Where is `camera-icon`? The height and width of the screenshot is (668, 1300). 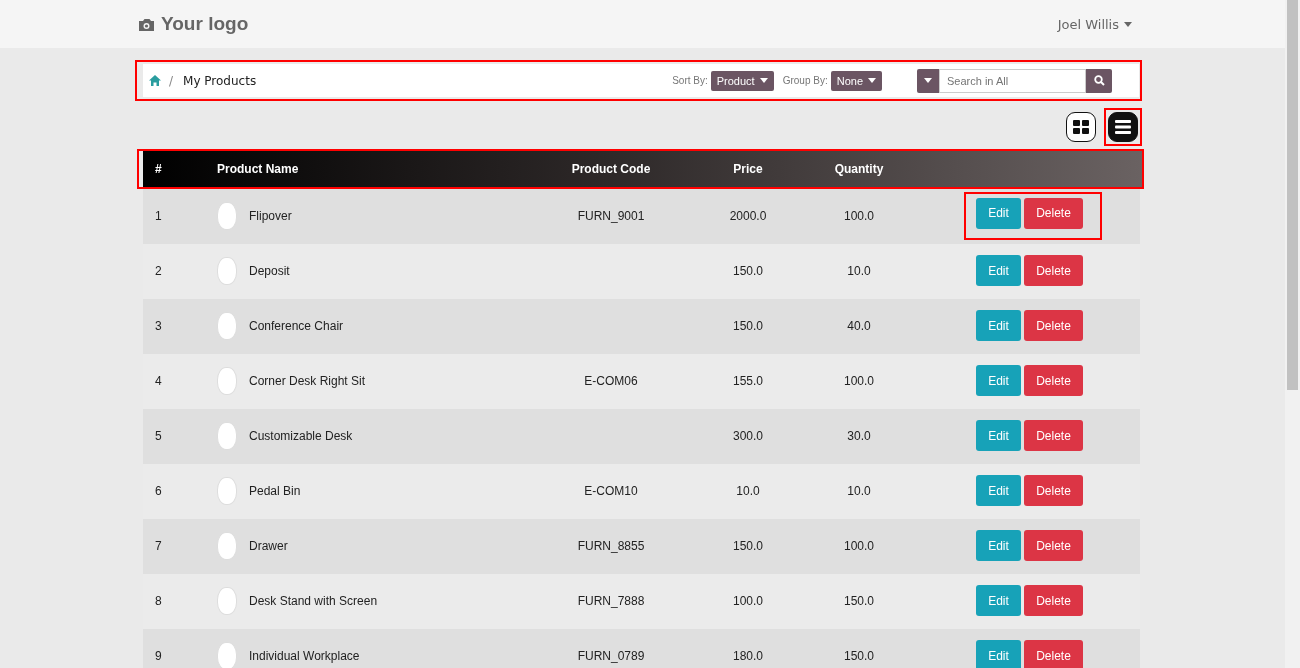
camera-icon is located at coordinates (146, 24).